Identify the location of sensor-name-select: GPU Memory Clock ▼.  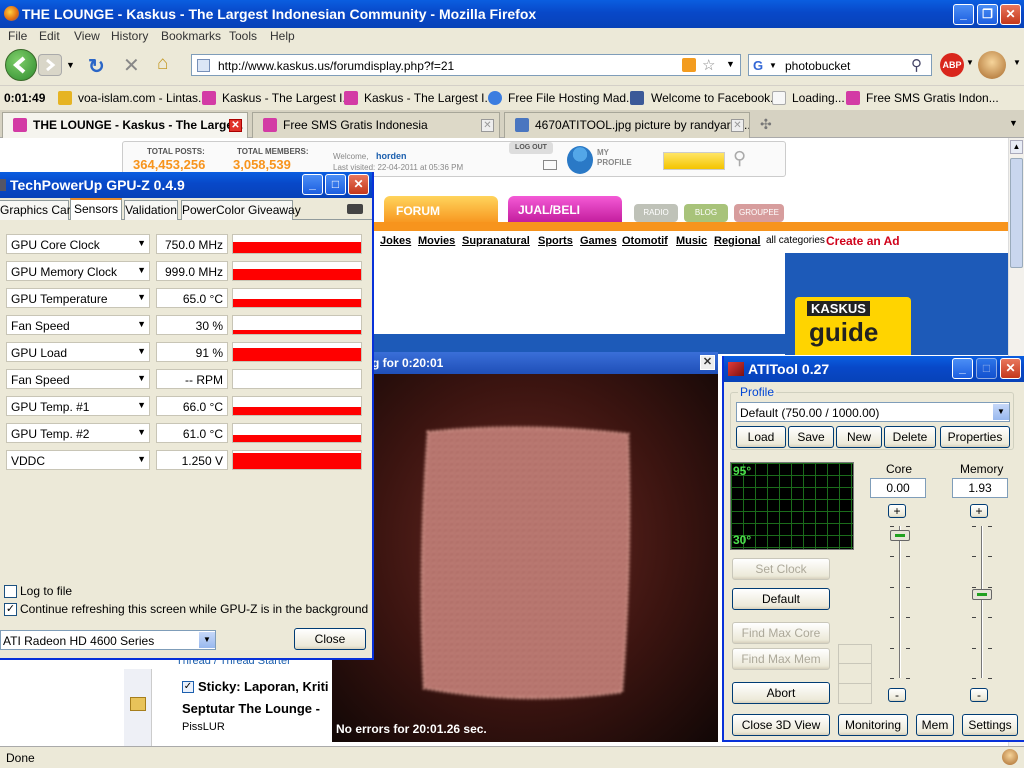
(78, 271).